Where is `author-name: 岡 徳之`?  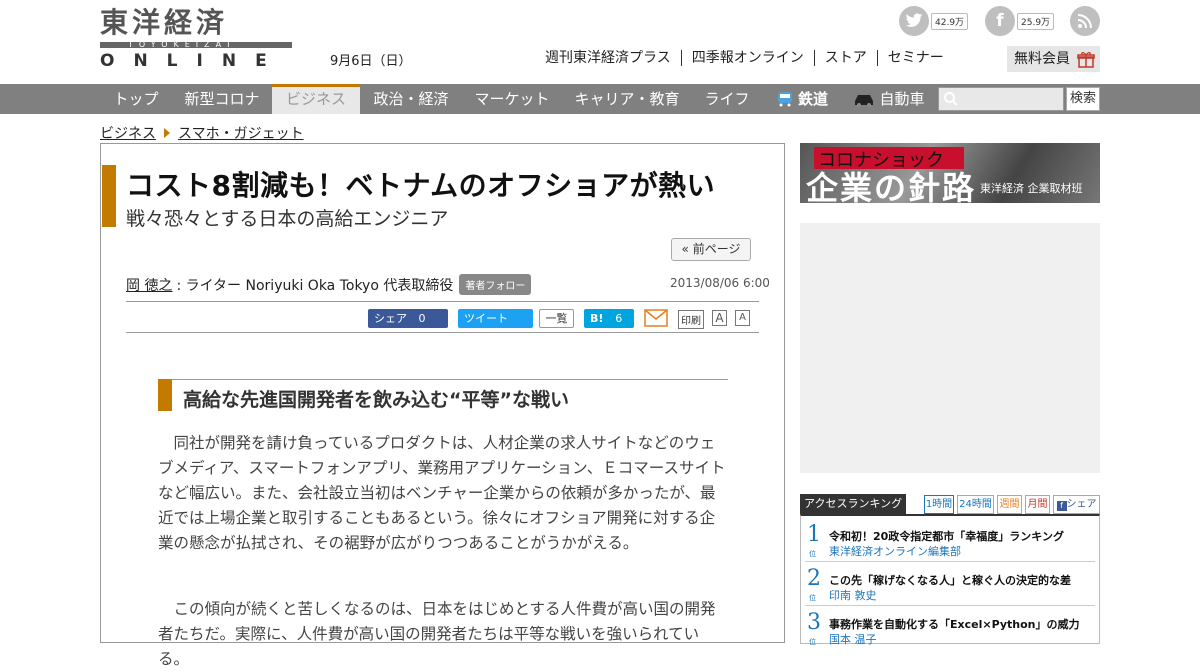 author-name: 岡 徳之 is located at coordinates (149, 285).